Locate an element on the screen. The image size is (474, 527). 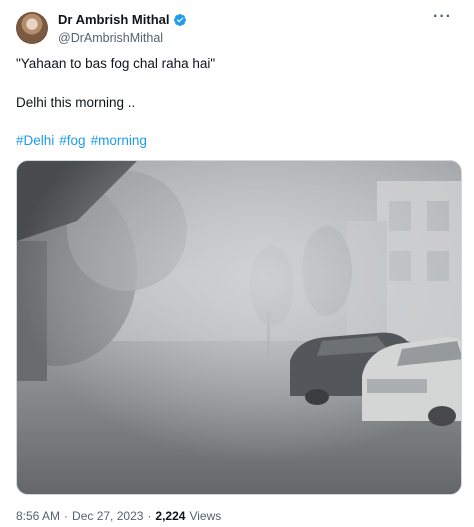
tweet-date: Dec 27, 2023 is located at coordinates (107, 516).